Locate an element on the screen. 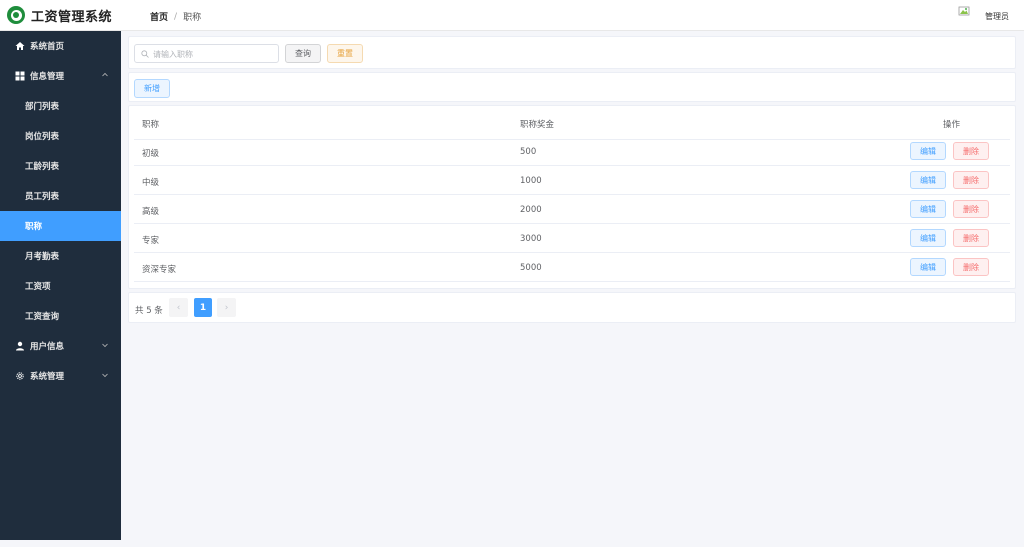 The height and width of the screenshot is (547, 1024). page-number-current: 1 is located at coordinates (203, 307).